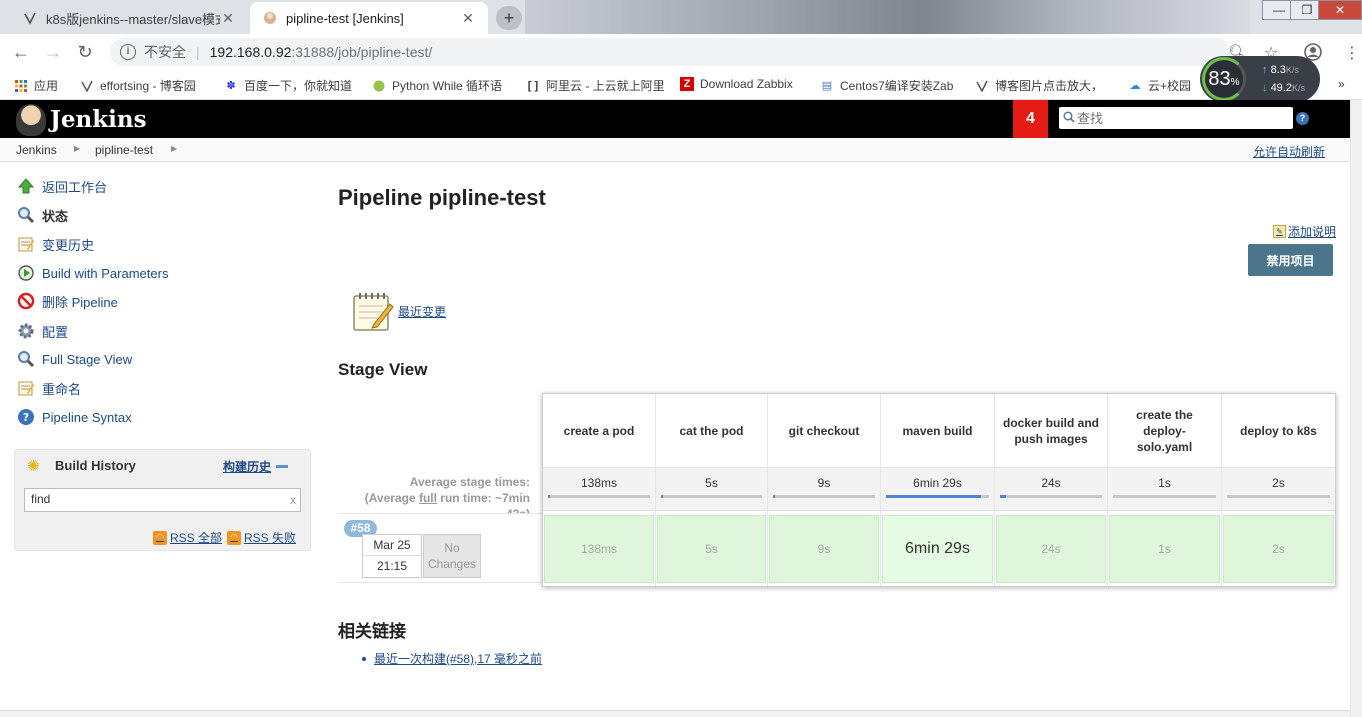 The height and width of the screenshot is (717, 1362). What do you see at coordinates (187, 537) in the screenshot?
I see `rss-all-link: ◠ RSS 全部` at bounding box center [187, 537].